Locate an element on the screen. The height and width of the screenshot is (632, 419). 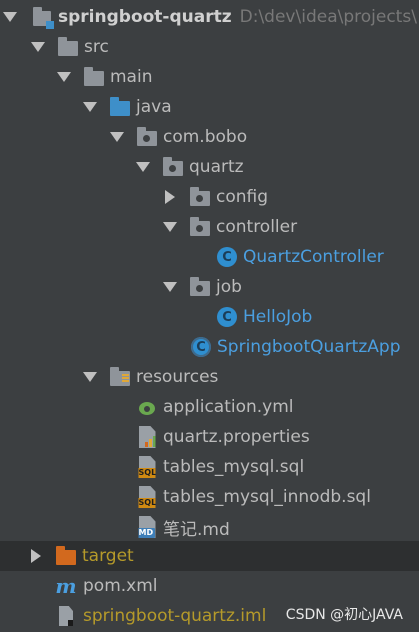
tree-row-tables-mysql-sql: SQL tables_mysql.sql is located at coordinates (209, 467).